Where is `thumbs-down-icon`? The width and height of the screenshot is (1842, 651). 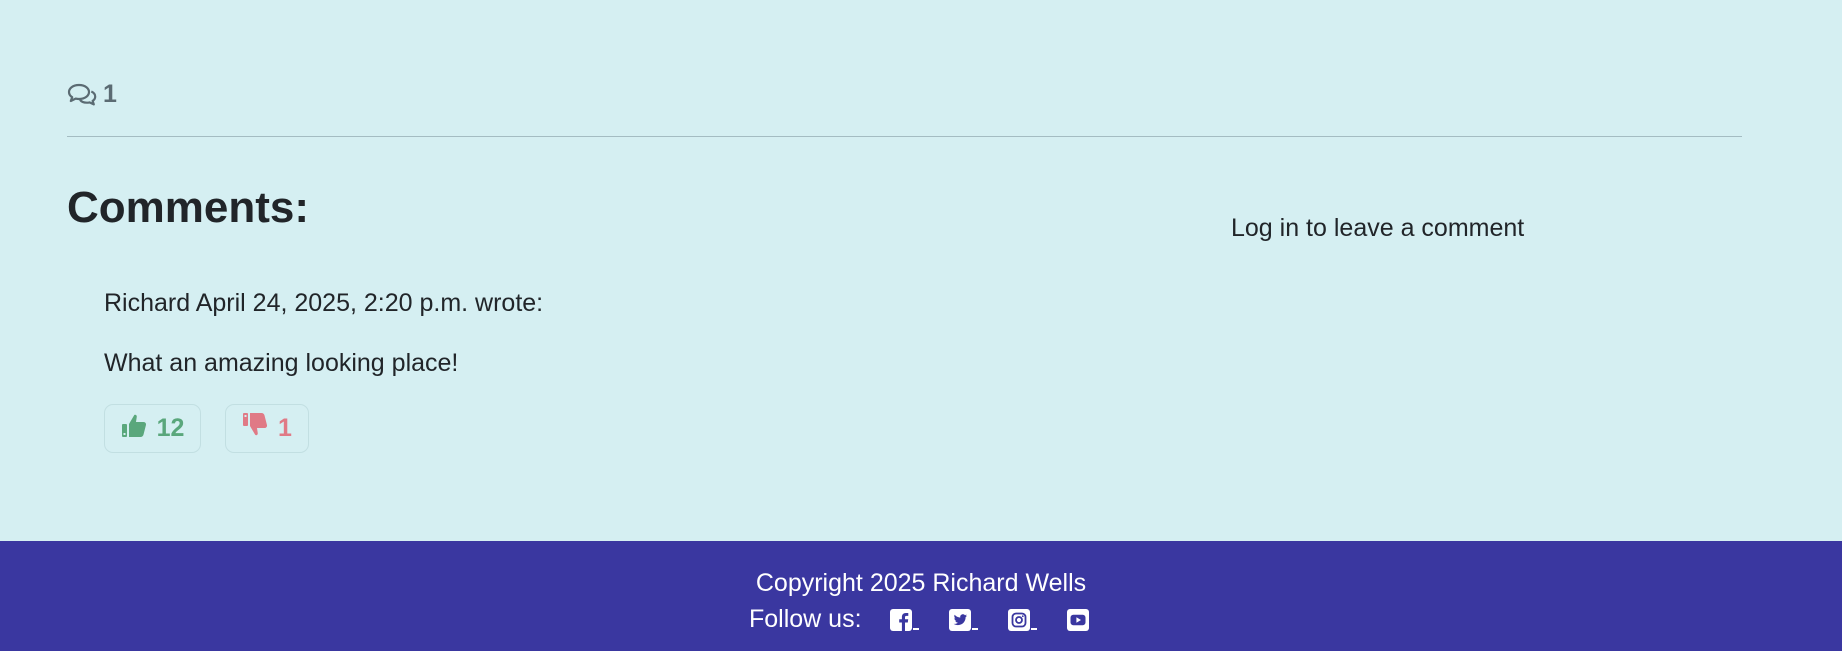
thumbs-down-icon is located at coordinates (255, 428).